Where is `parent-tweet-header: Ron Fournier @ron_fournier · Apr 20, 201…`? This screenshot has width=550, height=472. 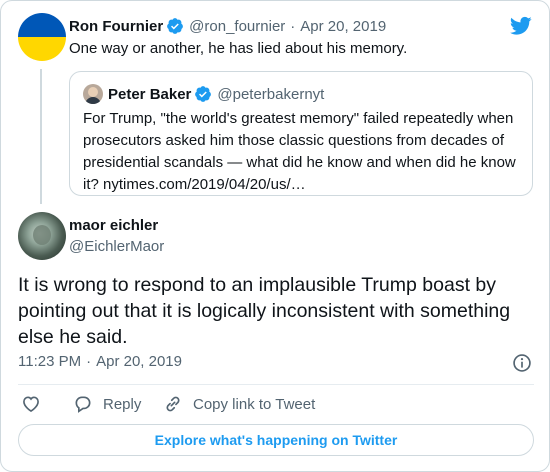 parent-tweet-header: Ron Fournier @ron_fournier · Apr 20, 201… is located at coordinates (227, 26).